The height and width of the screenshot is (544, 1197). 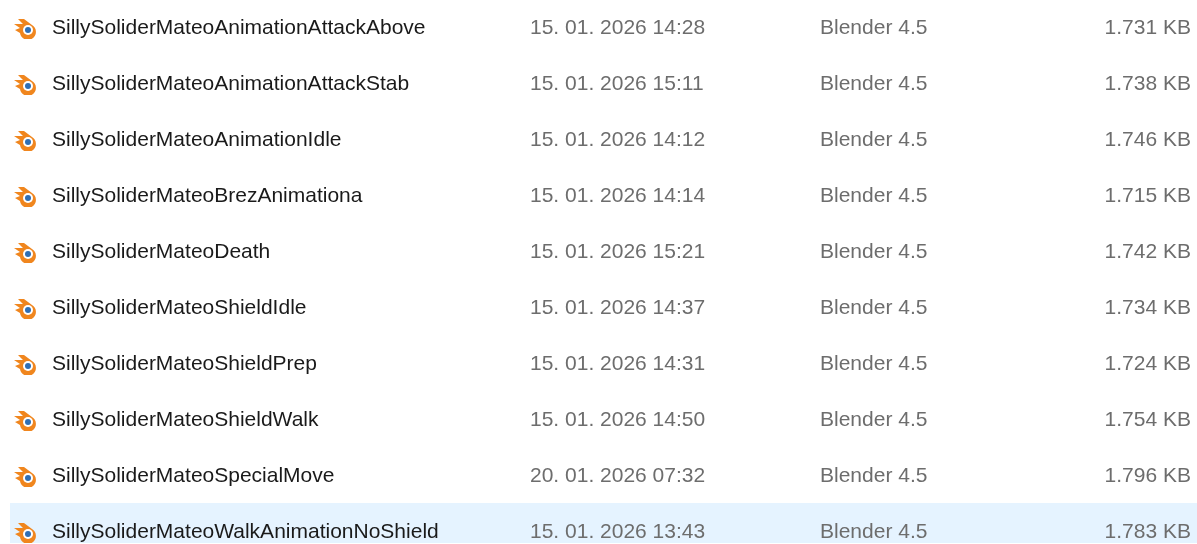 What do you see at coordinates (1147, 419) in the screenshot?
I see `file-size: 1.754 KB` at bounding box center [1147, 419].